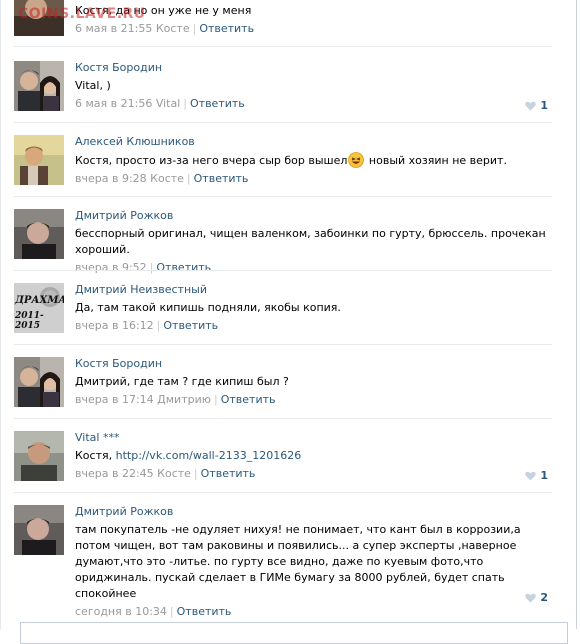 This screenshot has height=644, width=580. Describe the element at coordinates (163, 10) in the screenshot. I see `comment-text: Костя, да но он уже не у меня` at that location.